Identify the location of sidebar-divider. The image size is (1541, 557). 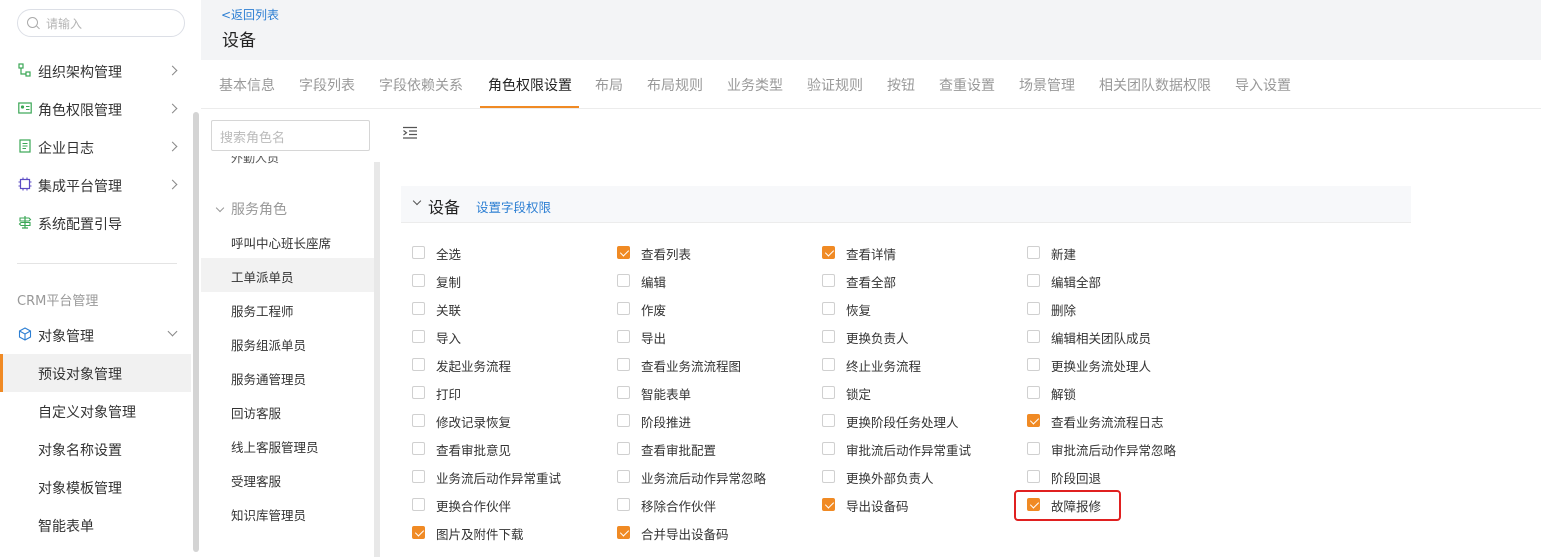
(97, 263).